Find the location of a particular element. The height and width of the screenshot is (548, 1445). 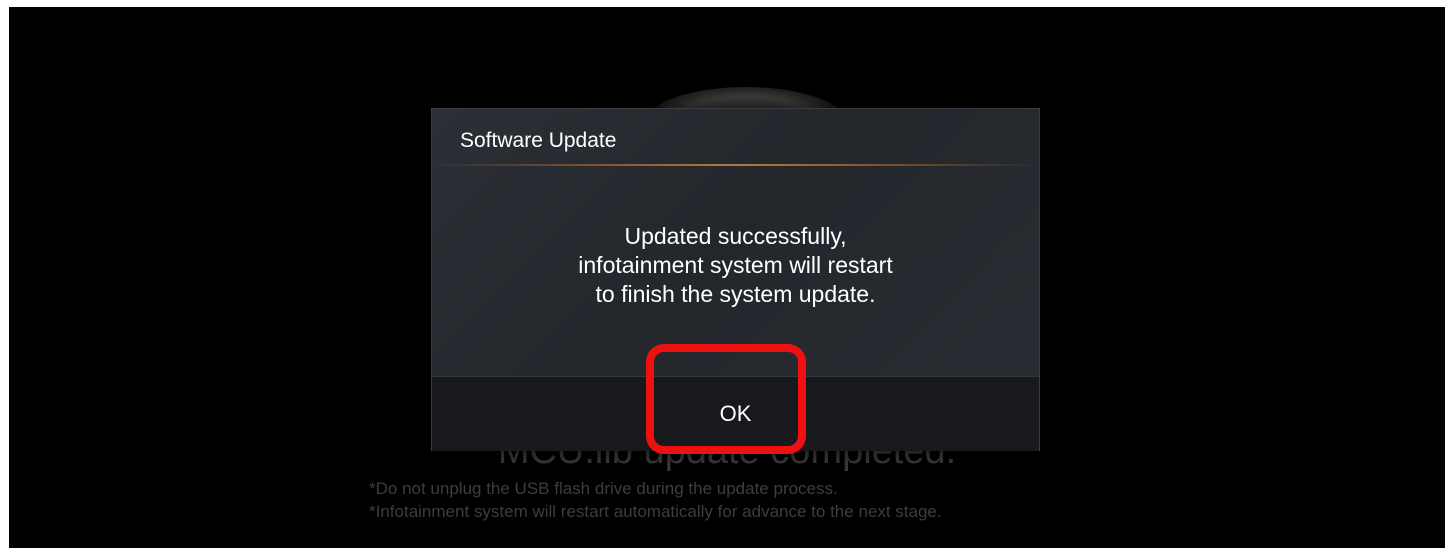

dialog-divider is located at coordinates (735, 165).